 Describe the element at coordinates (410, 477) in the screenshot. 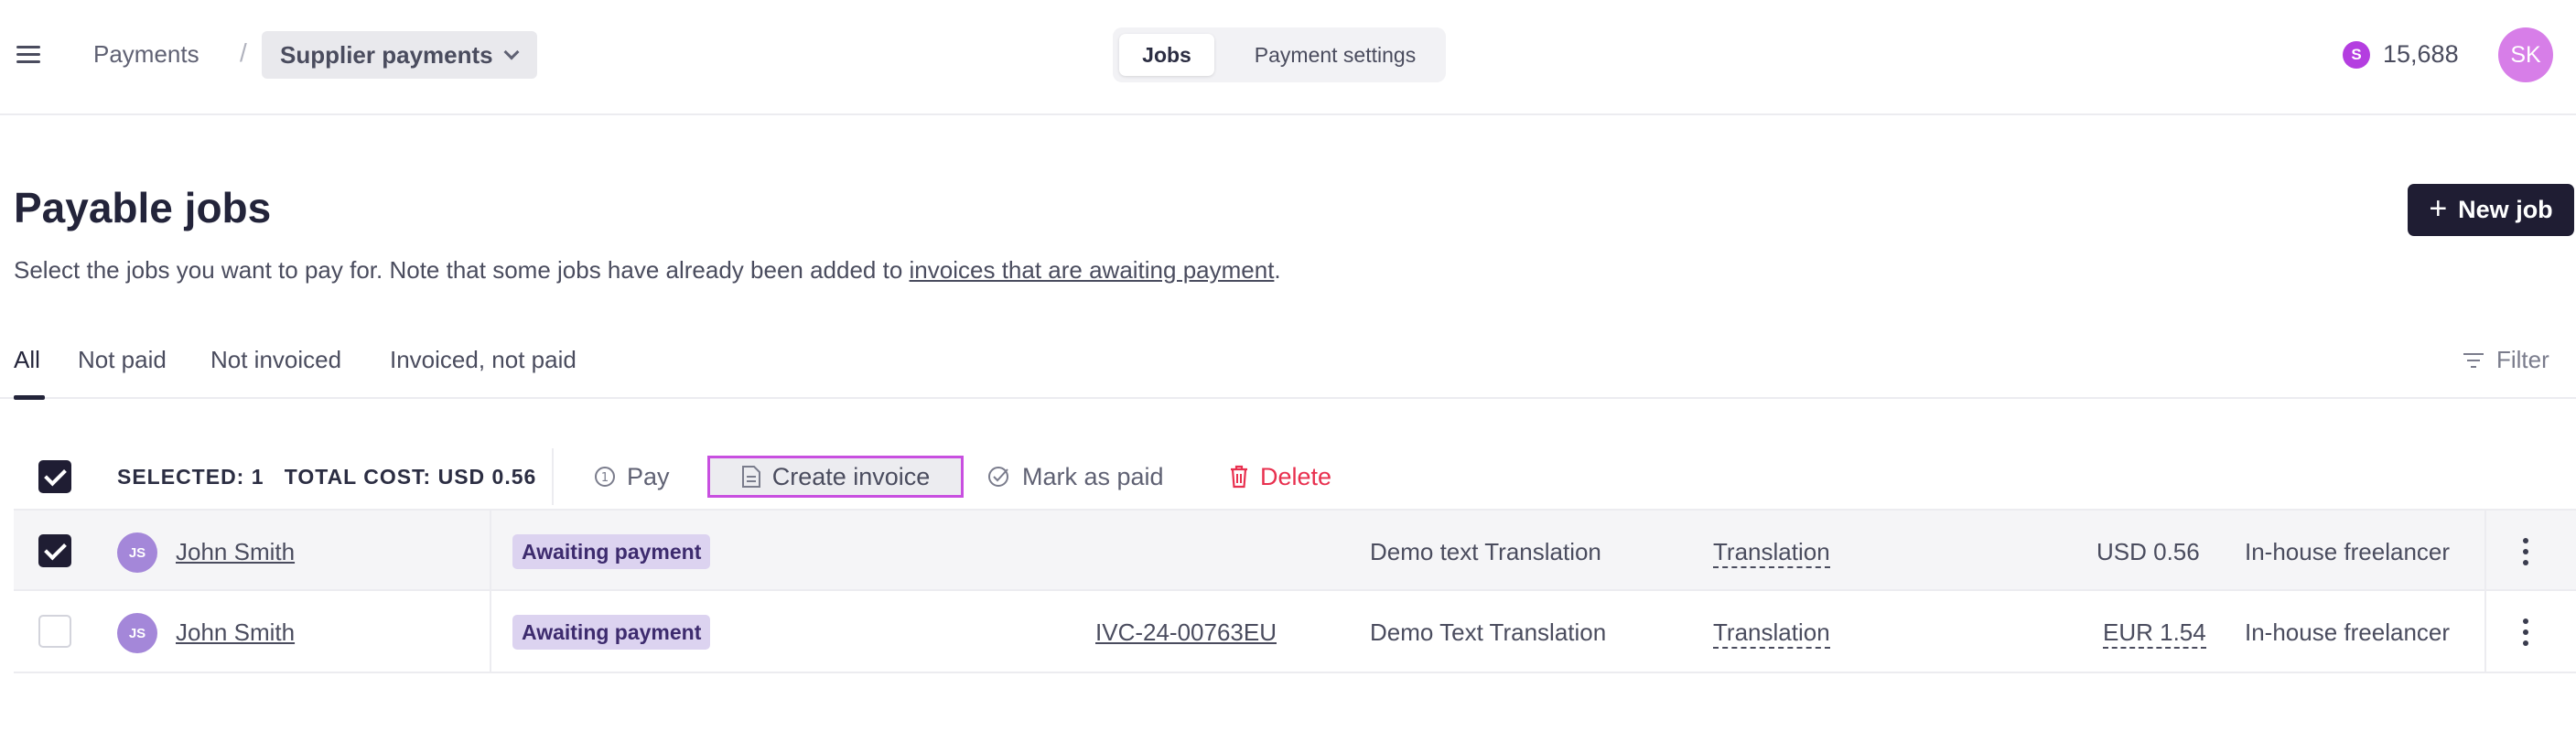

I see `total-cost: TOTAL COST: USD 0.56` at that location.